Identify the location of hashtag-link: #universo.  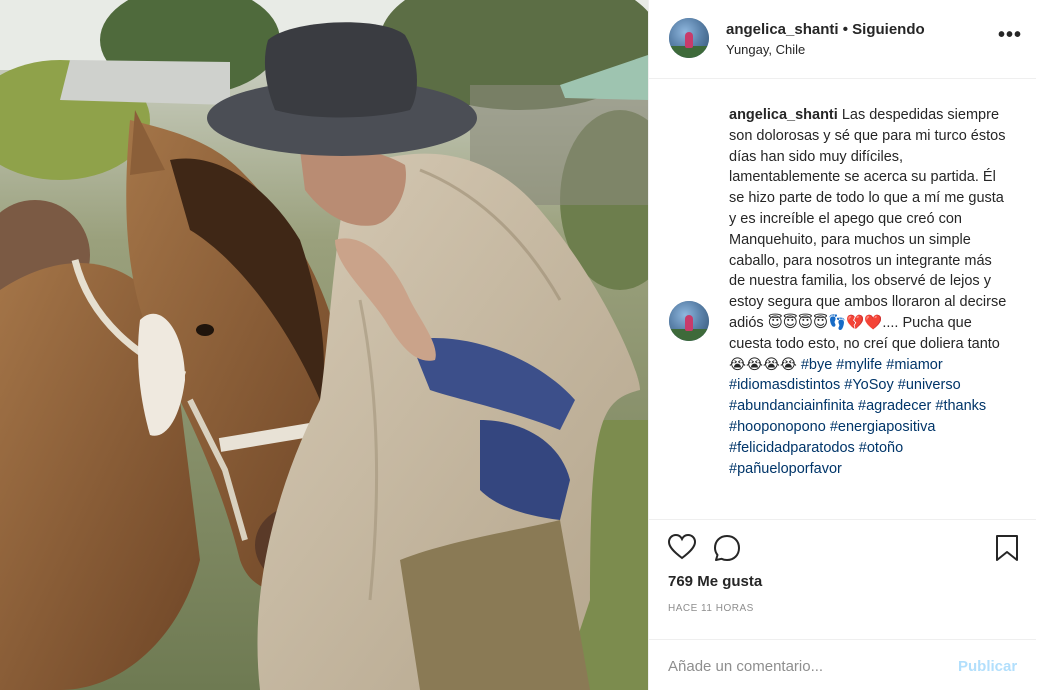
(929, 385).